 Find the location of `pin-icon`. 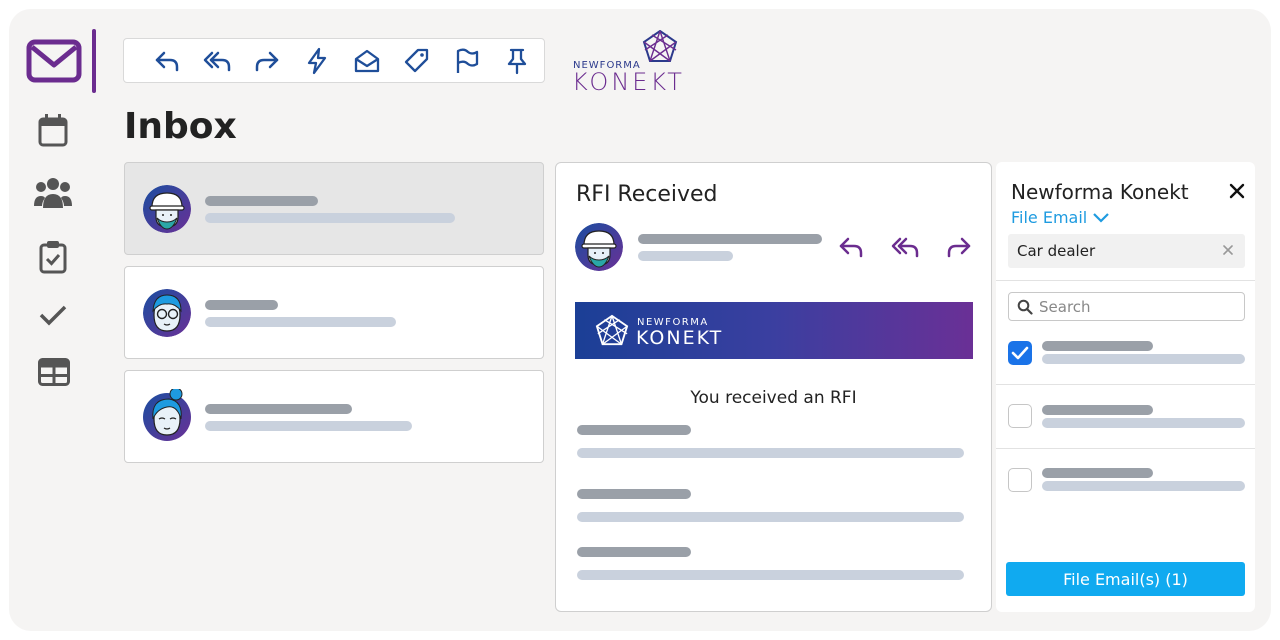

pin-icon is located at coordinates (517, 61).